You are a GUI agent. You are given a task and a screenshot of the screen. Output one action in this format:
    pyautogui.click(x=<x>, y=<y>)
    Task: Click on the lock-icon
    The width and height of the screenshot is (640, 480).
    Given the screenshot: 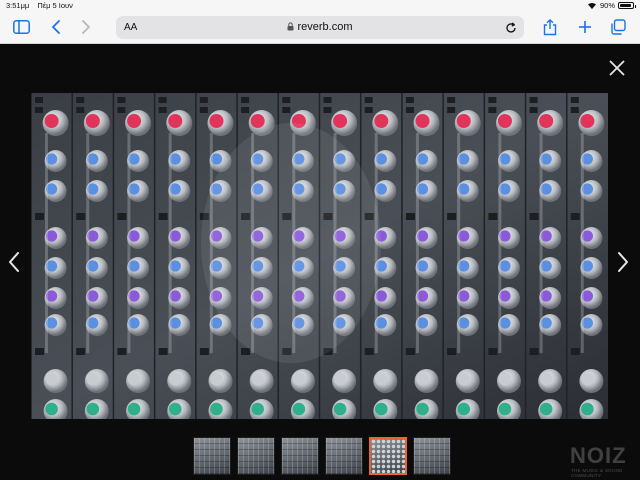 What is the action you would take?
    pyautogui.click(x=290, y=26)
    